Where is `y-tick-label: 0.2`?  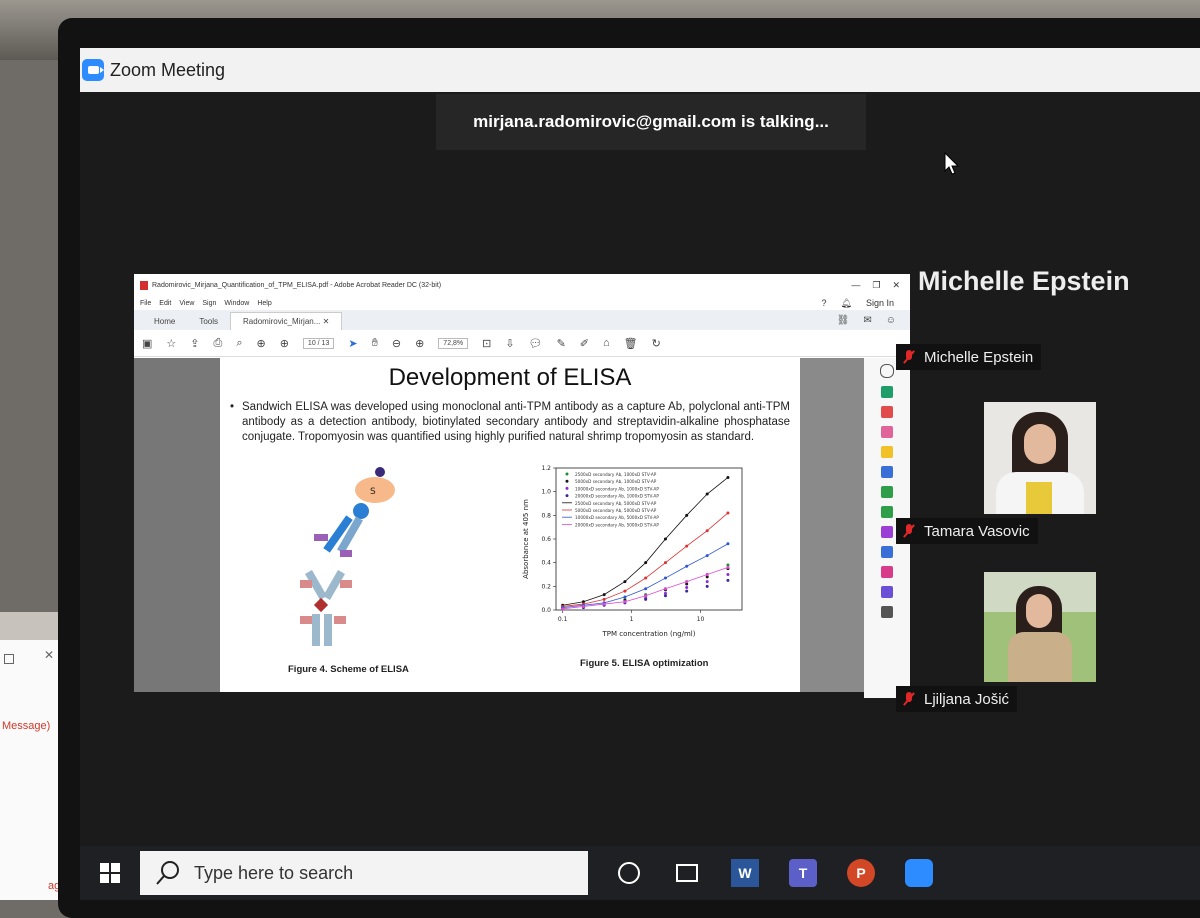 y-tick-label: 0.2 is located at coordinates (546, 586).